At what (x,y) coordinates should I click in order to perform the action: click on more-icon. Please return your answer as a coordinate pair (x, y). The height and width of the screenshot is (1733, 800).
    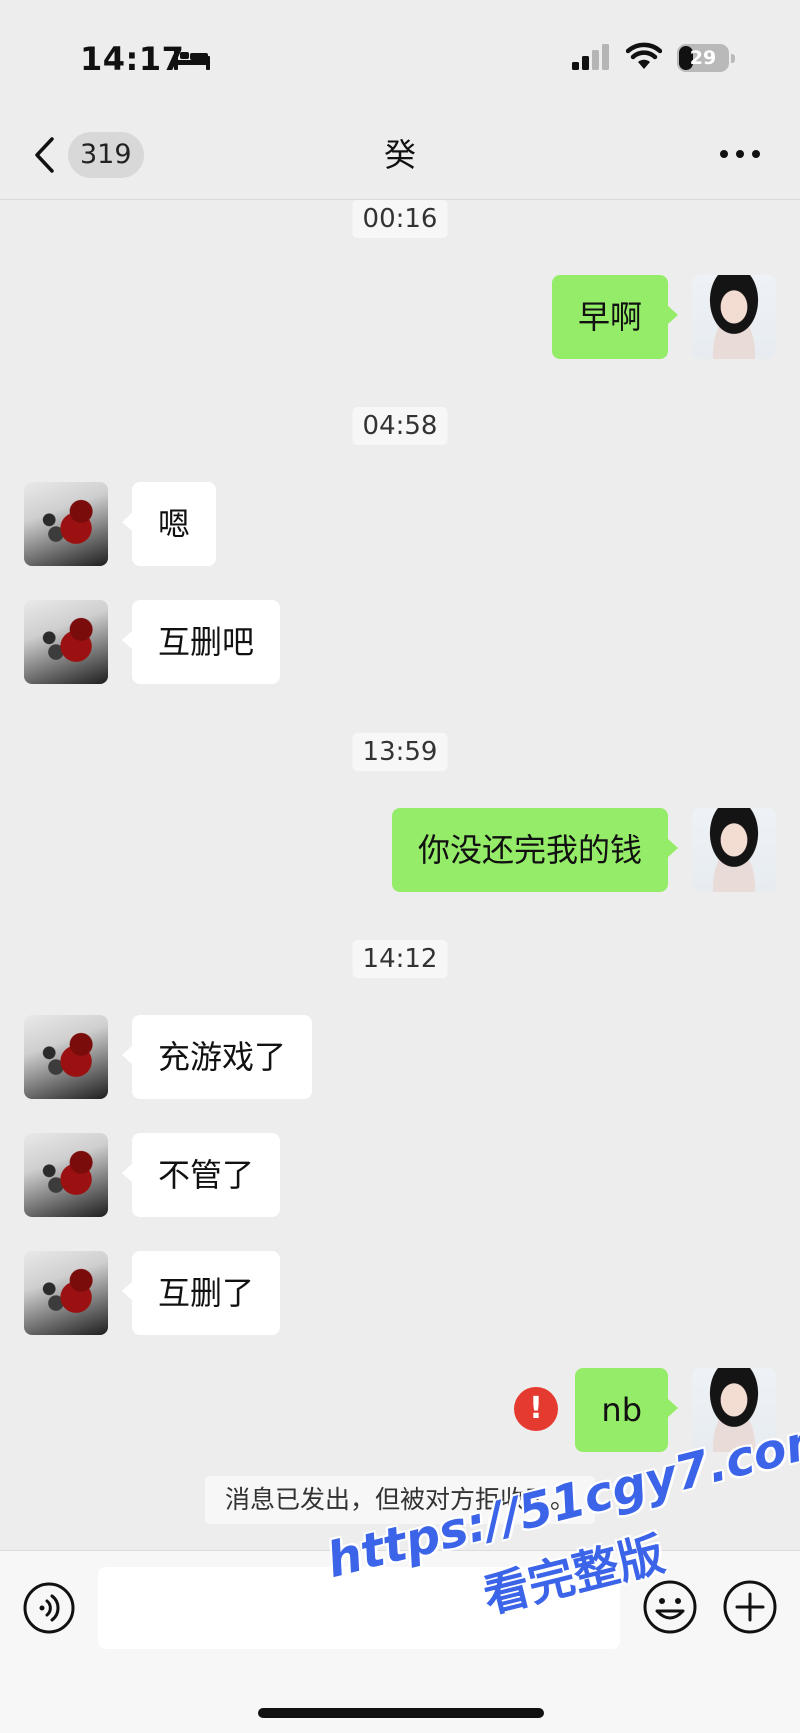
    Looking at the image, I should click on (740, 154).